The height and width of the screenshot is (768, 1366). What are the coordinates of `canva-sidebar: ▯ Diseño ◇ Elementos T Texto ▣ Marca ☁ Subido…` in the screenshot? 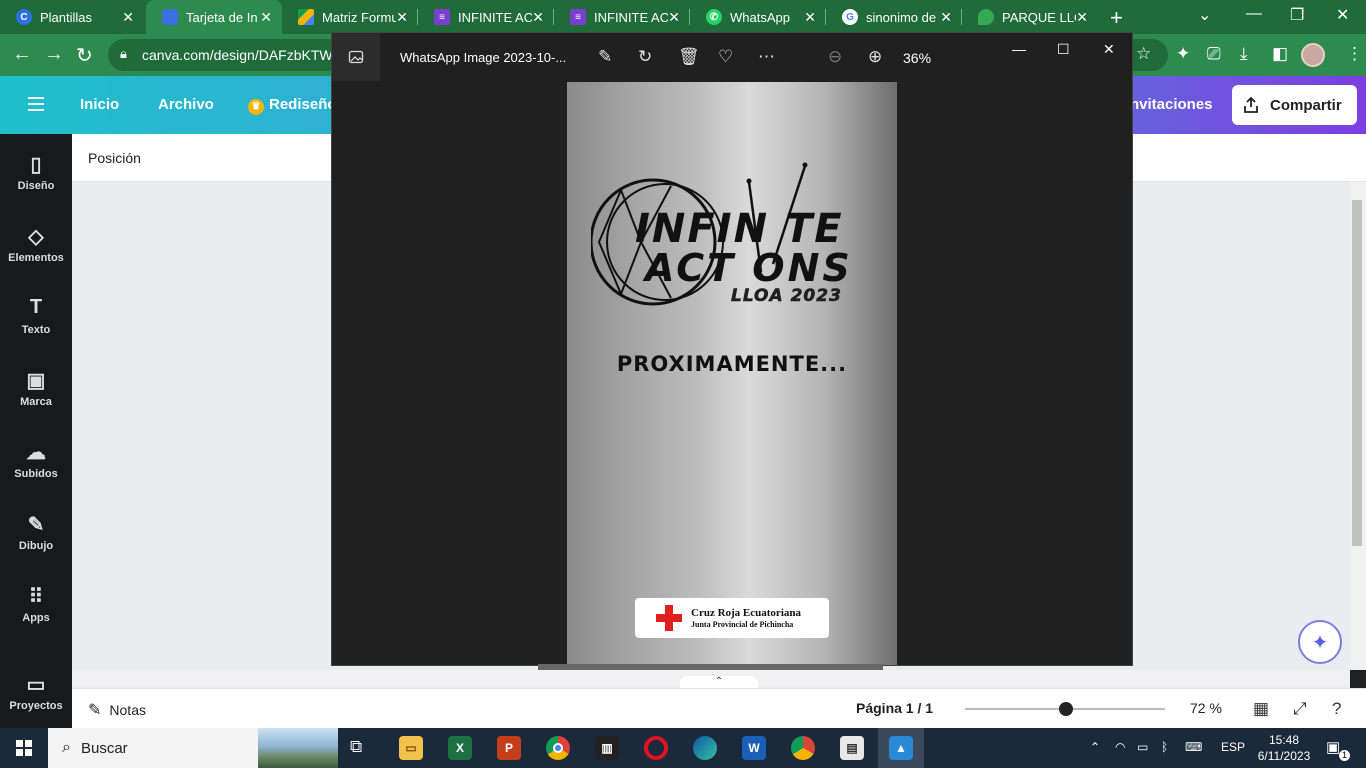 It's located at (36, 431).